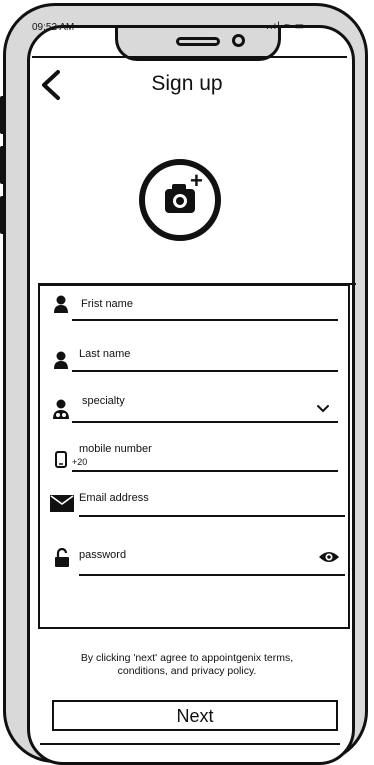 Image resolution: width=374 pixels, height=765 pixels. What do you see at coordinates (79, 462) in the screenshot?
I see `country-code: +20` at bounding box center [79, 462].